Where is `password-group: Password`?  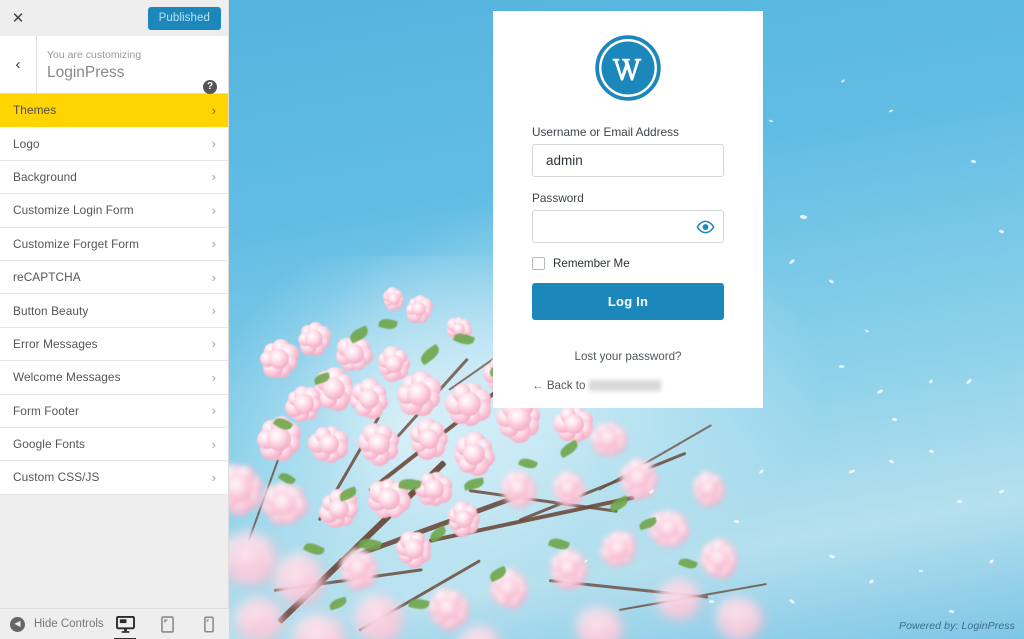
password-group: Password is located at coordinates (628, 217).